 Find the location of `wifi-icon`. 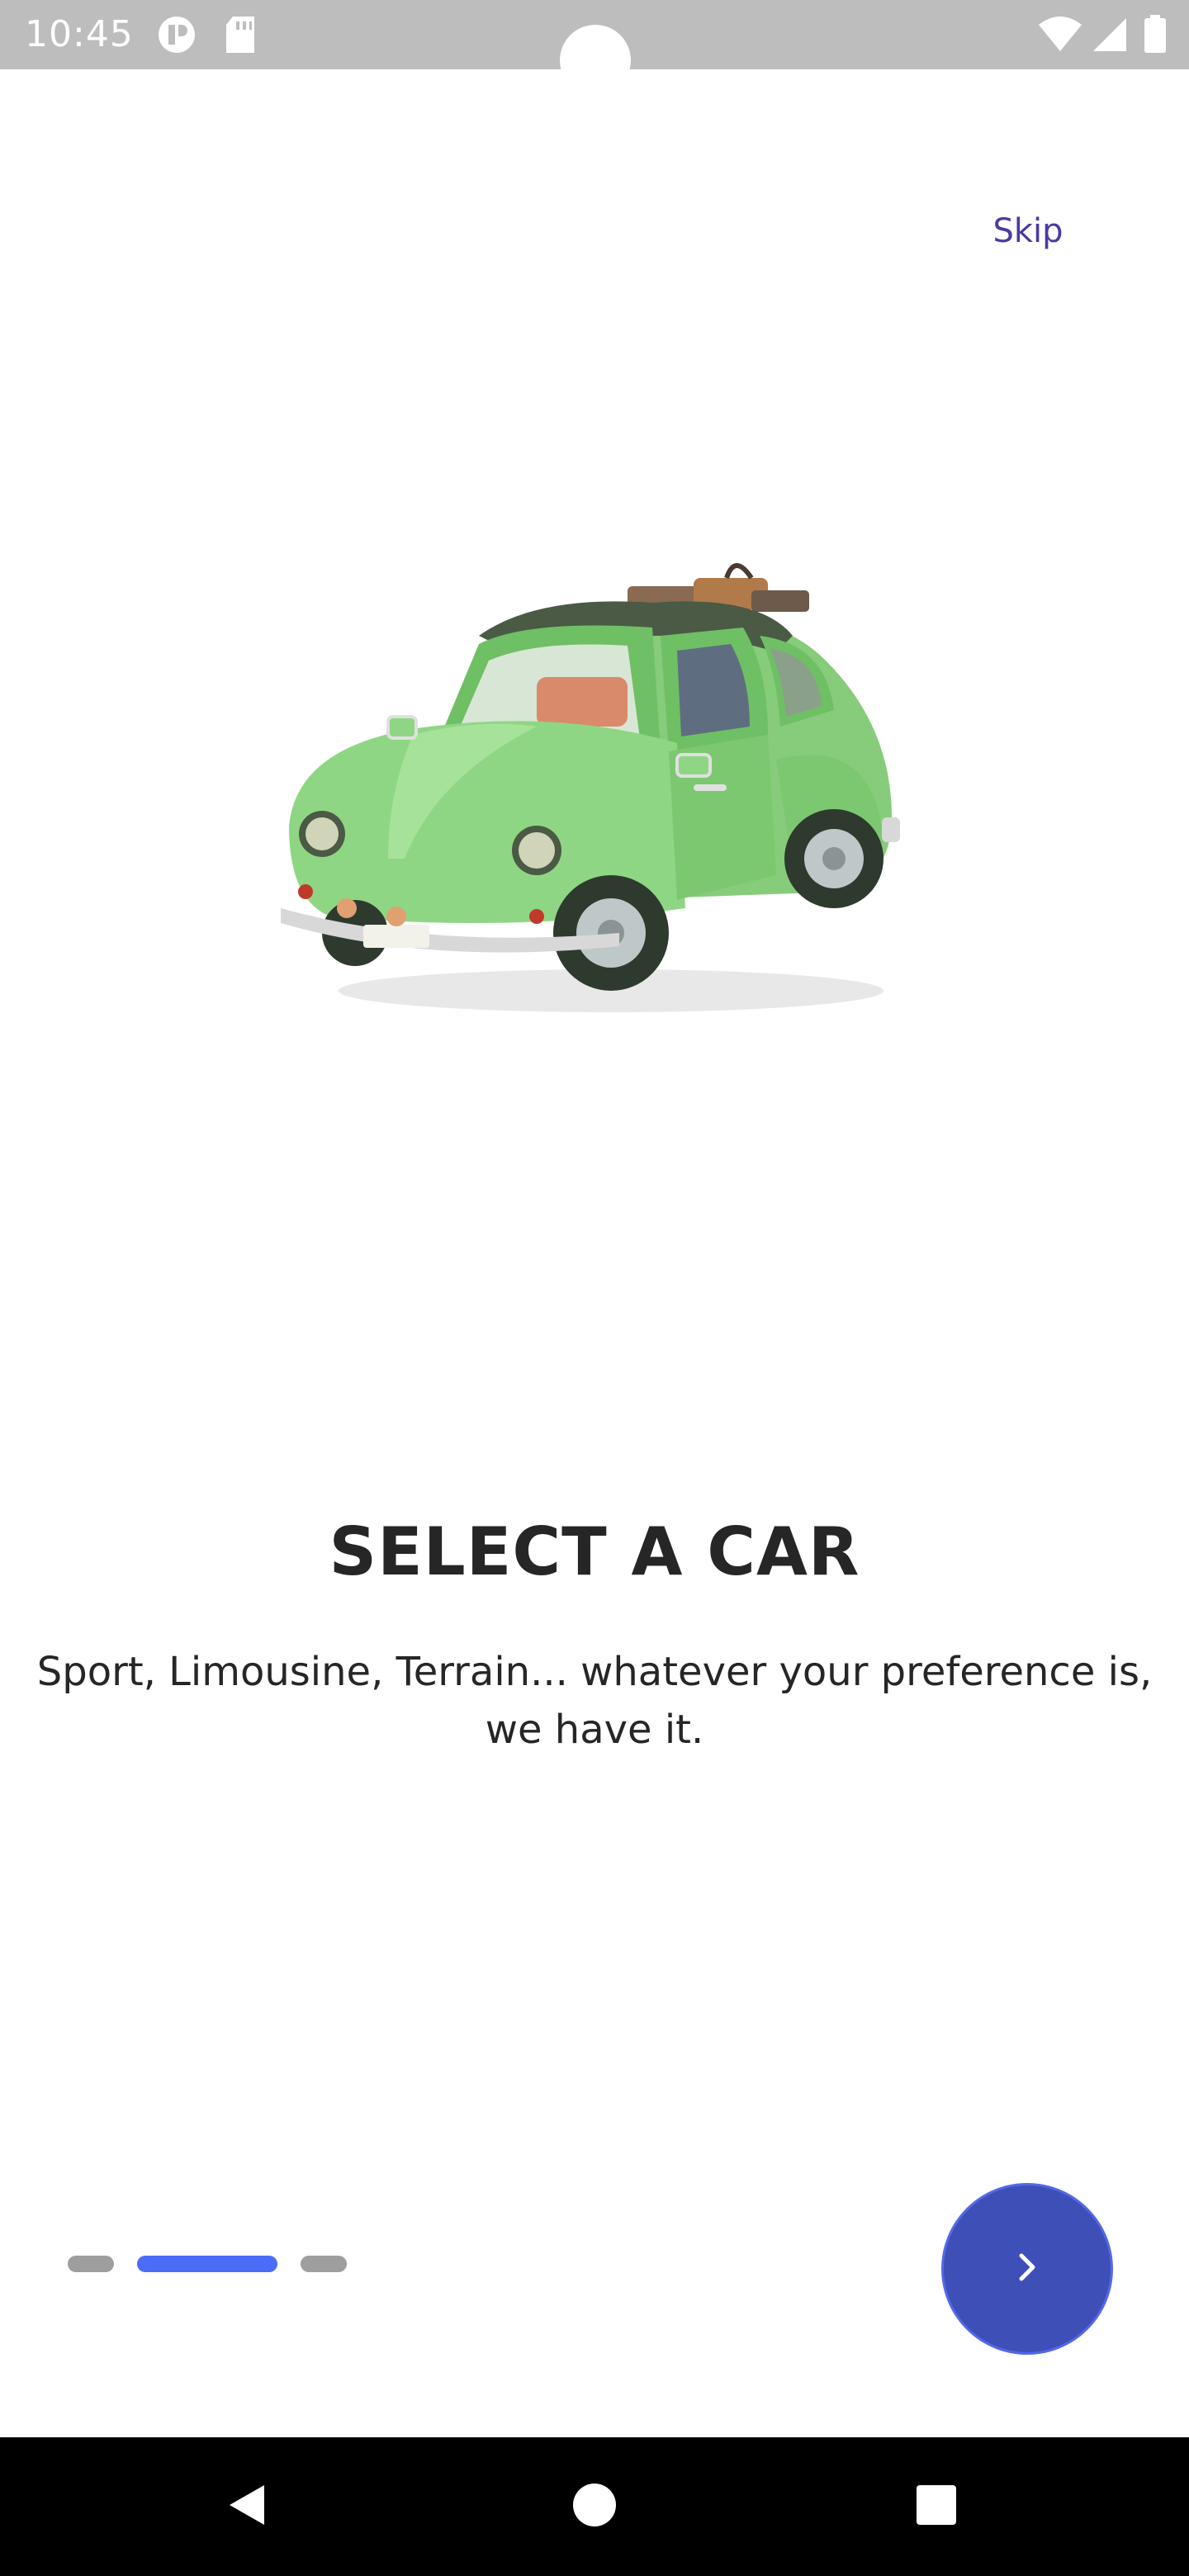

wifi-icon is located at coordinates (1060, 36).